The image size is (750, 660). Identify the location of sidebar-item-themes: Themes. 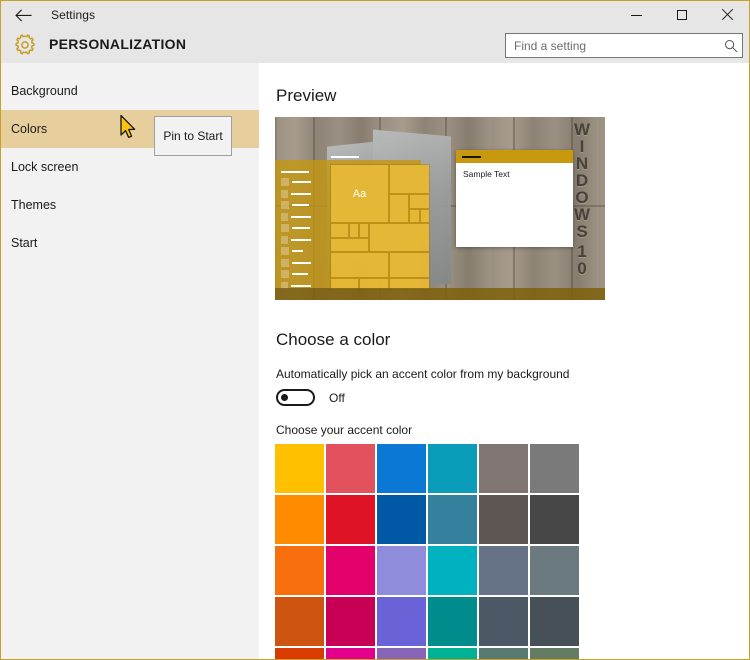
(130, 205).